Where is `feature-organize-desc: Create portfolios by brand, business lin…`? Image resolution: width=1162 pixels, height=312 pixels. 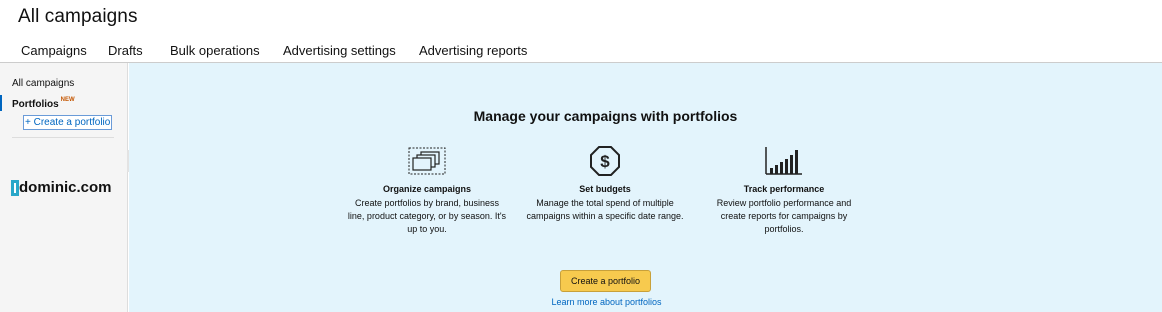
feature-organize-desc: Create portfolios by brand, business lin… is located at coordinates (427, 216).